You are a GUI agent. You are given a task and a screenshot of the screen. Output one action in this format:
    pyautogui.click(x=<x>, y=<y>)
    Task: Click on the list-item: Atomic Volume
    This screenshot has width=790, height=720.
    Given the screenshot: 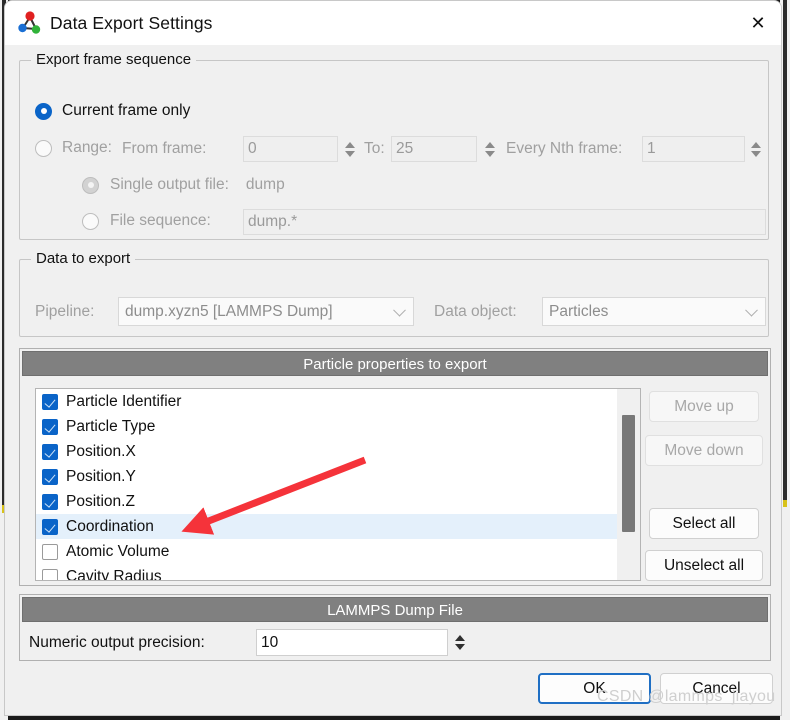 What is the action you would take?
    pyautogui.click(x=338, y=551)
    